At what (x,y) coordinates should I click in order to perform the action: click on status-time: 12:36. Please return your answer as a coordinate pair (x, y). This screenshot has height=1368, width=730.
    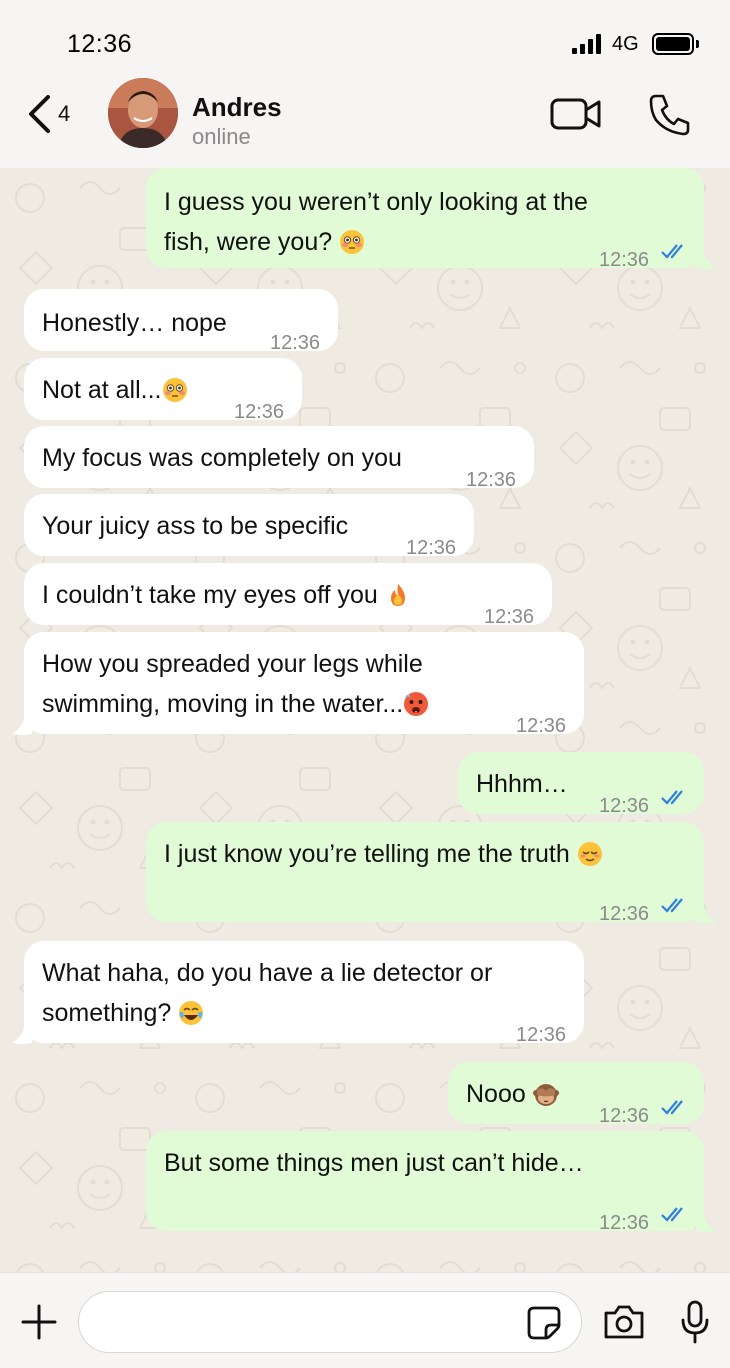
    Looking at the image, I should click on (100, 44).